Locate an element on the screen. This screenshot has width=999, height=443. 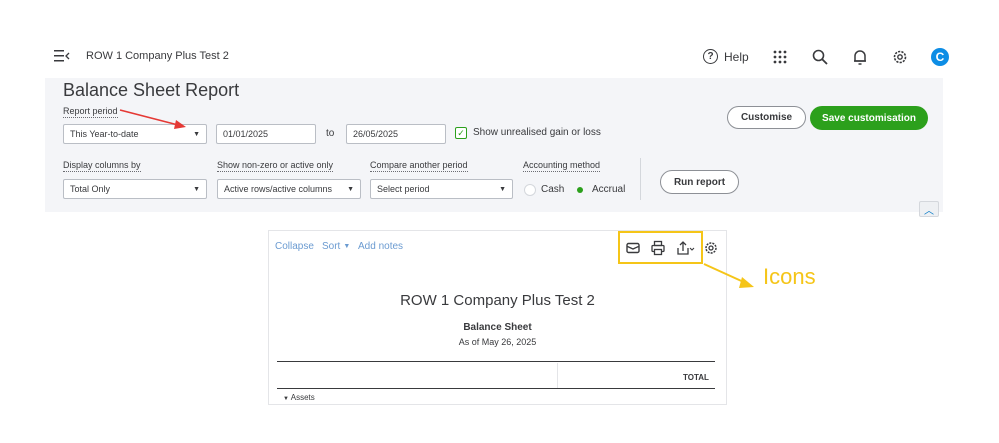
header-rule-bottom is located at coordinates (496, 388).